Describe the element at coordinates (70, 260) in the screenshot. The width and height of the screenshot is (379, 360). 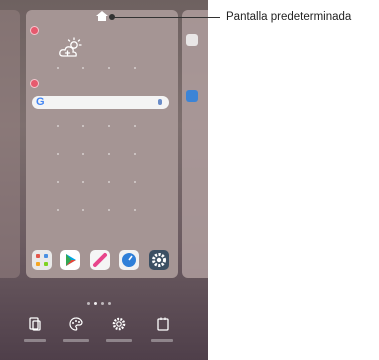
I see `play-store-icon` at that location.